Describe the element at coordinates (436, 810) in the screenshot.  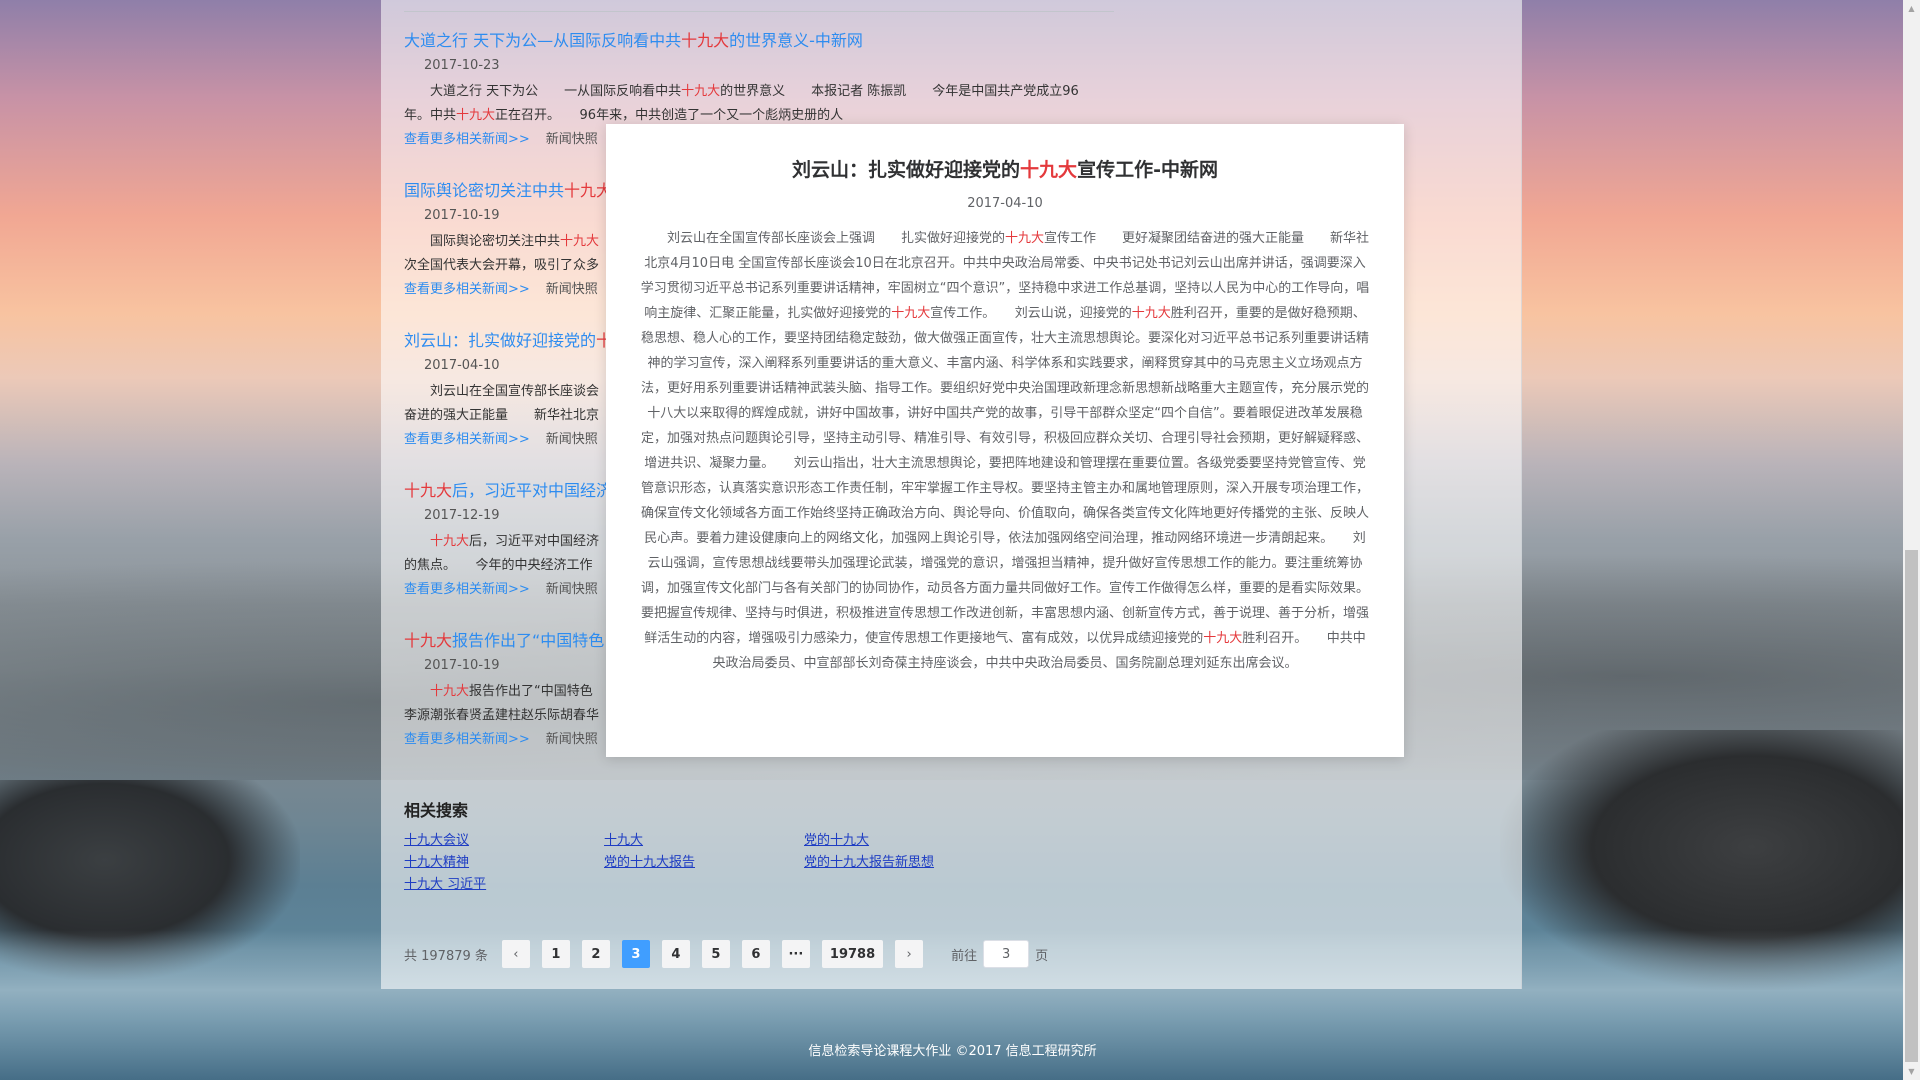
I see `related-searches-title: 相关搜索` at that location.